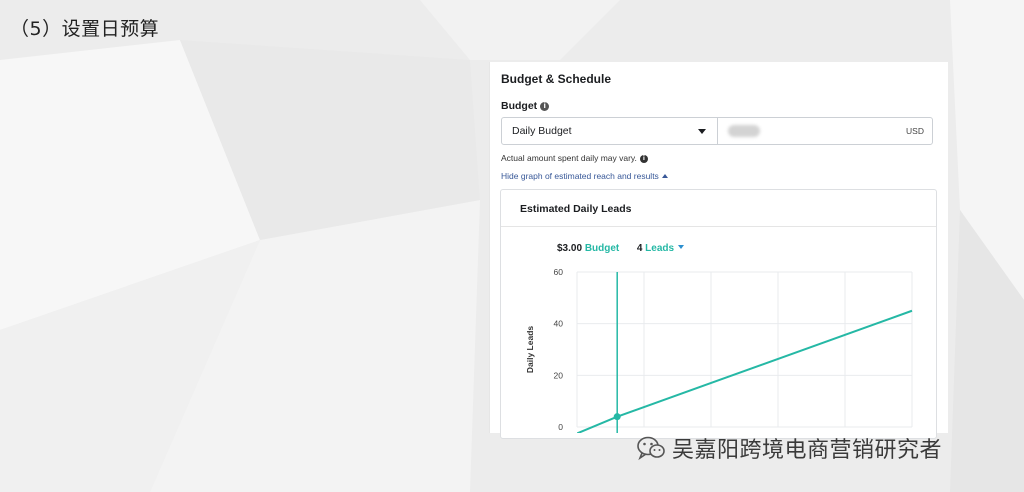 The width and height of the screenshot is (1024, 492). Describe the element at coordinates (807, 450) in the screenshot. I see `watermark-text: 吴嘉阳跨境电商营销研究者` at that location.